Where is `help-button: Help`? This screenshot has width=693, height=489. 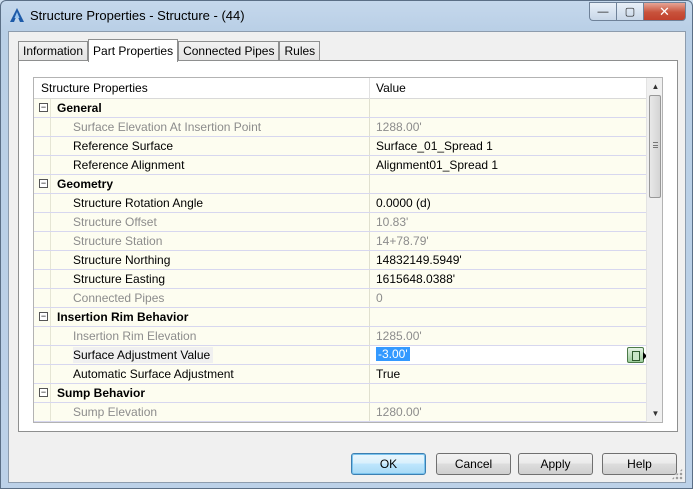 help-button: Help is located at coordinates (639, 464).